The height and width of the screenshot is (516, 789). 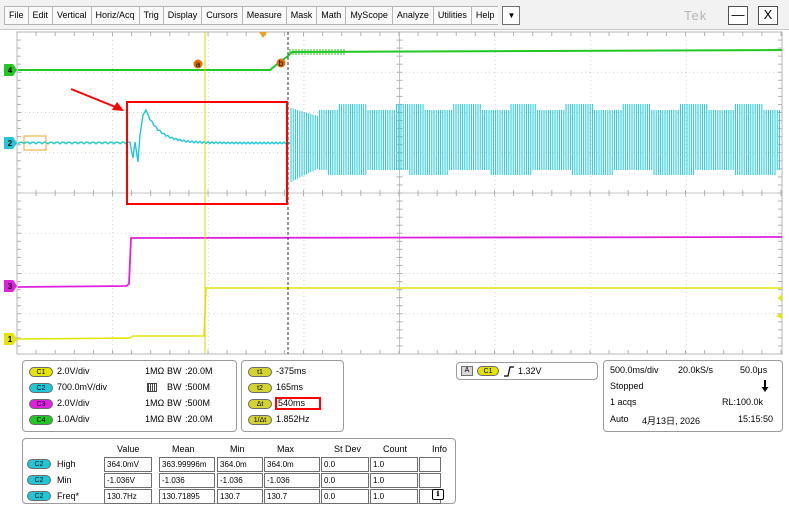 I want to click on menu-file: File, so click(x=16, y=15).